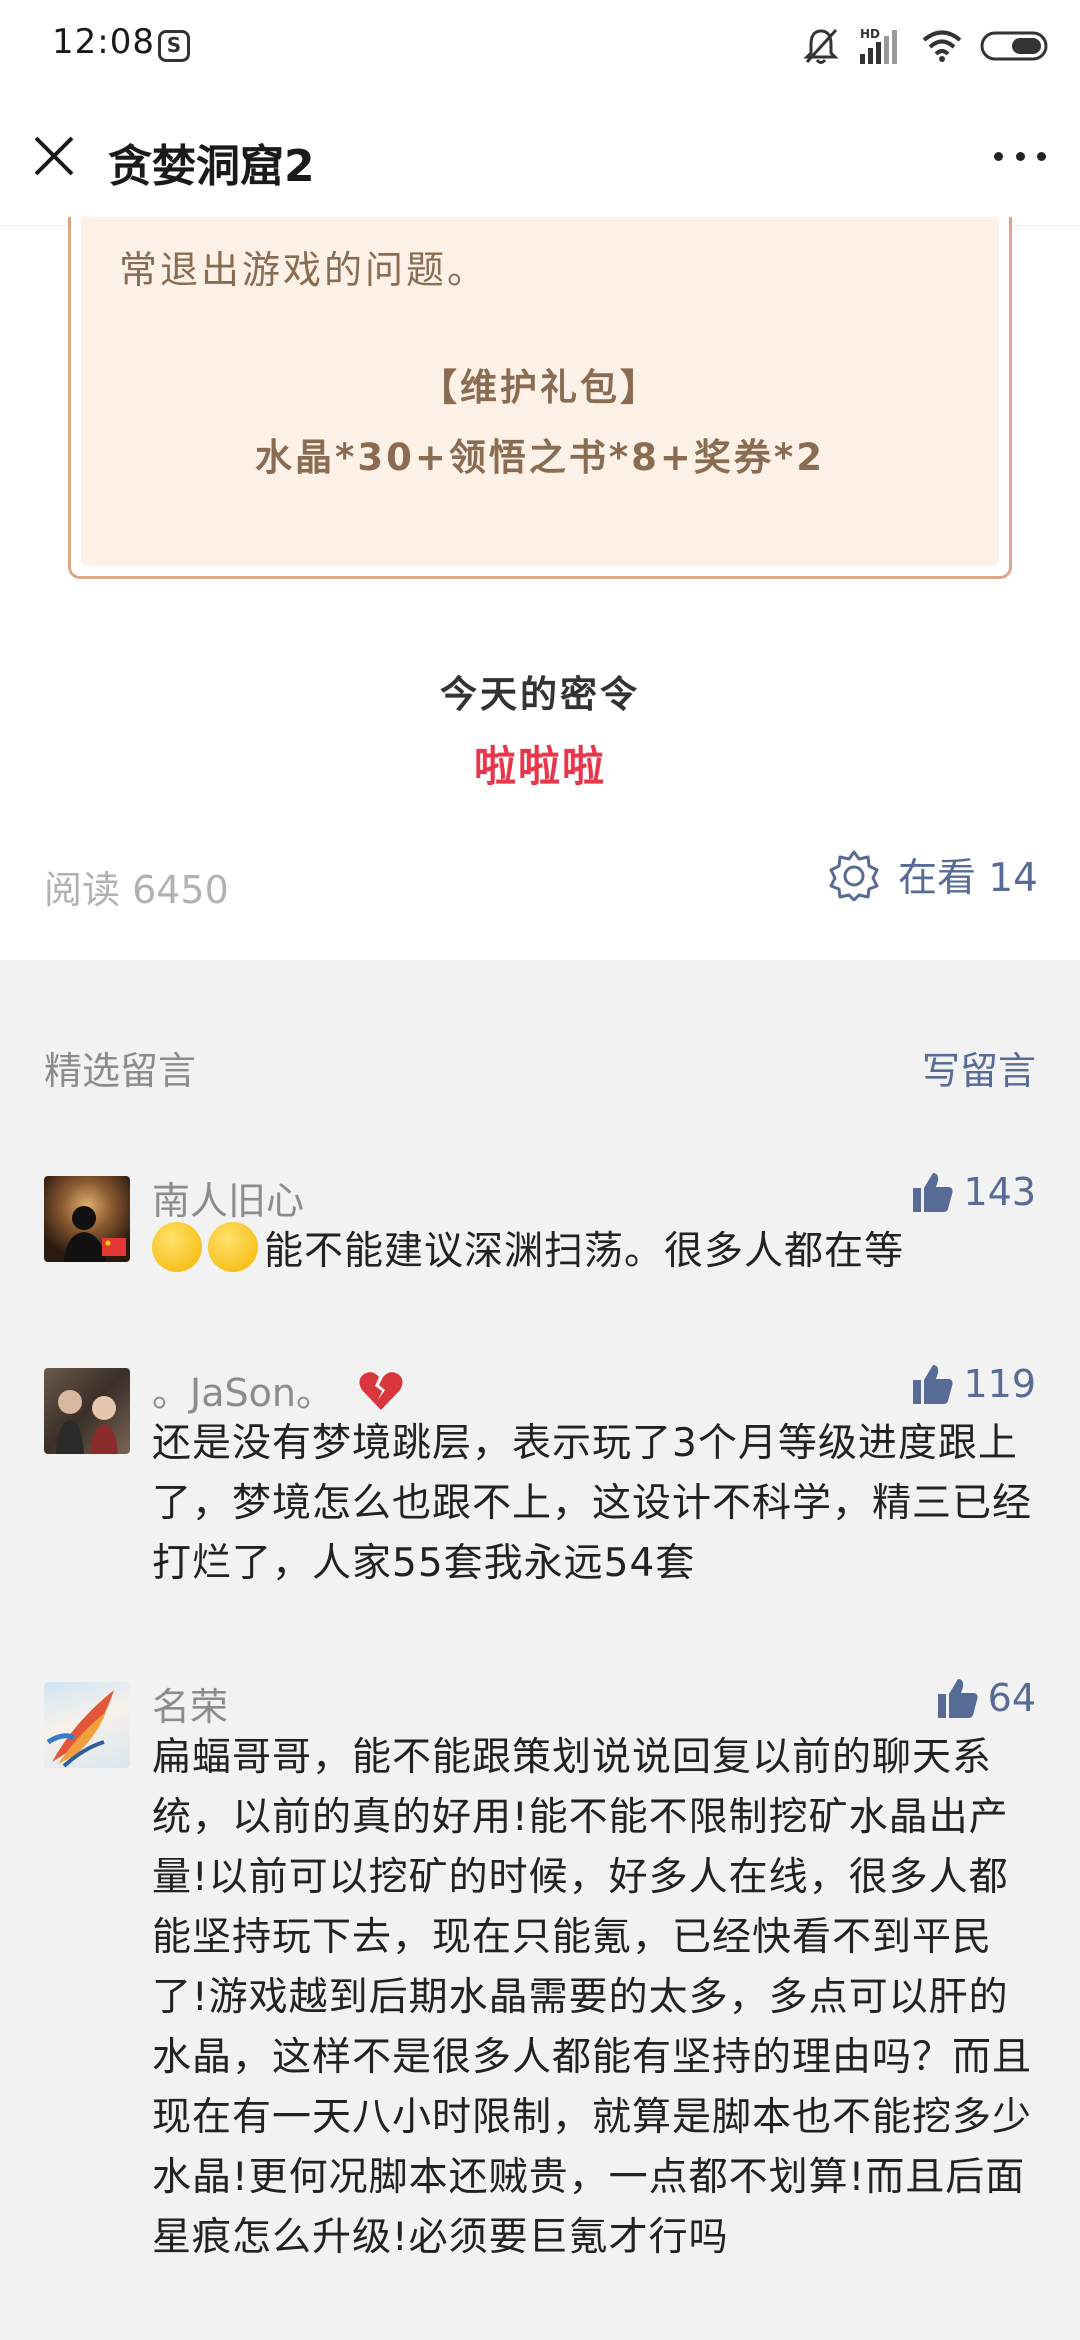 Image resolution: width=1080 pixels, height=2340 pixels. I want to click on password-label: 今天的密令, so click(540, 694).